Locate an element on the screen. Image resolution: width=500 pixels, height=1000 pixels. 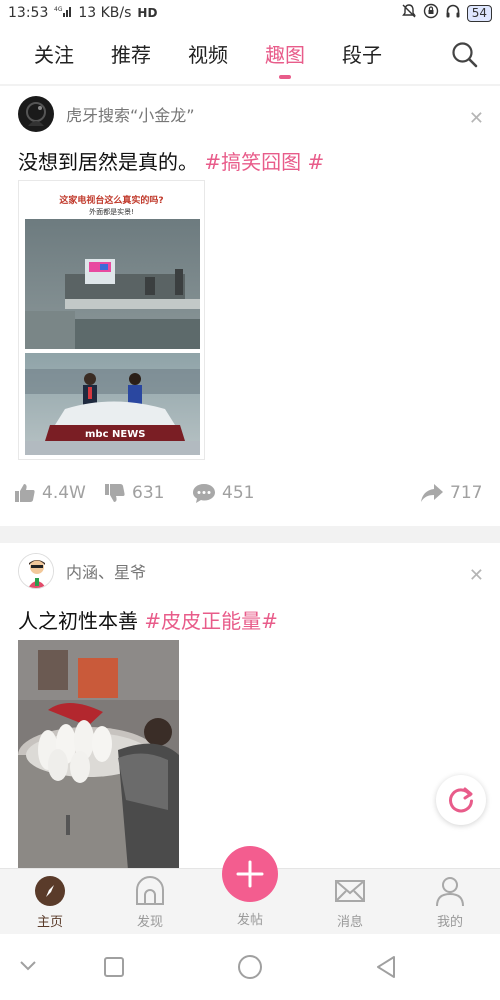
compass-icon is located at coordinates (50, 891).